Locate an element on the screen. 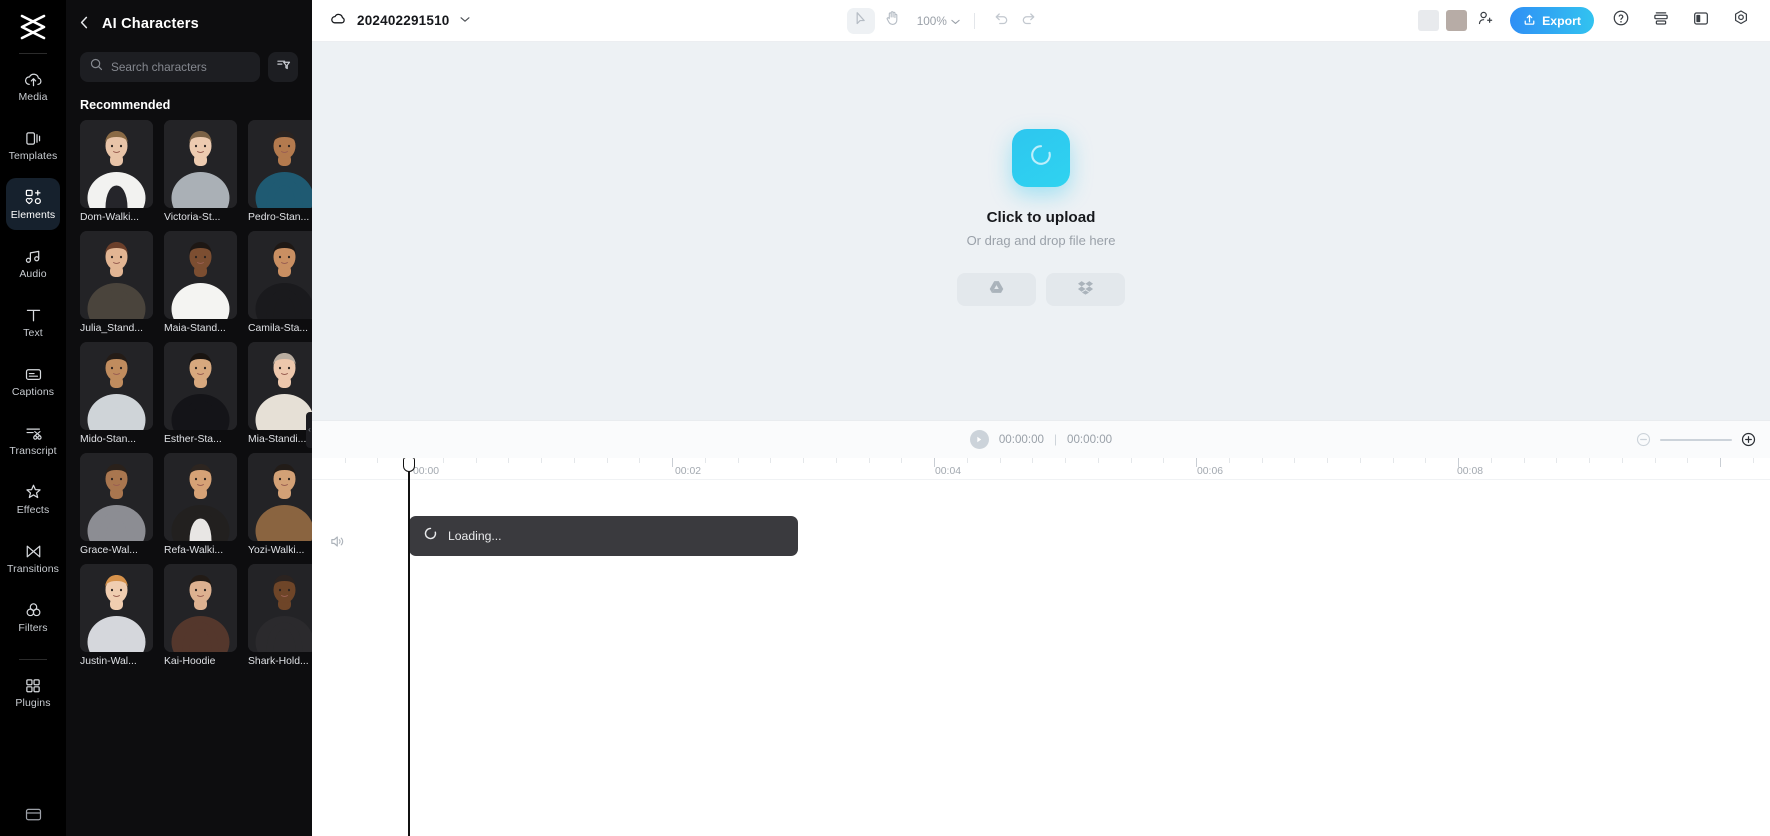  sidebar-item-media: Media is located at coordinates (33, 86).